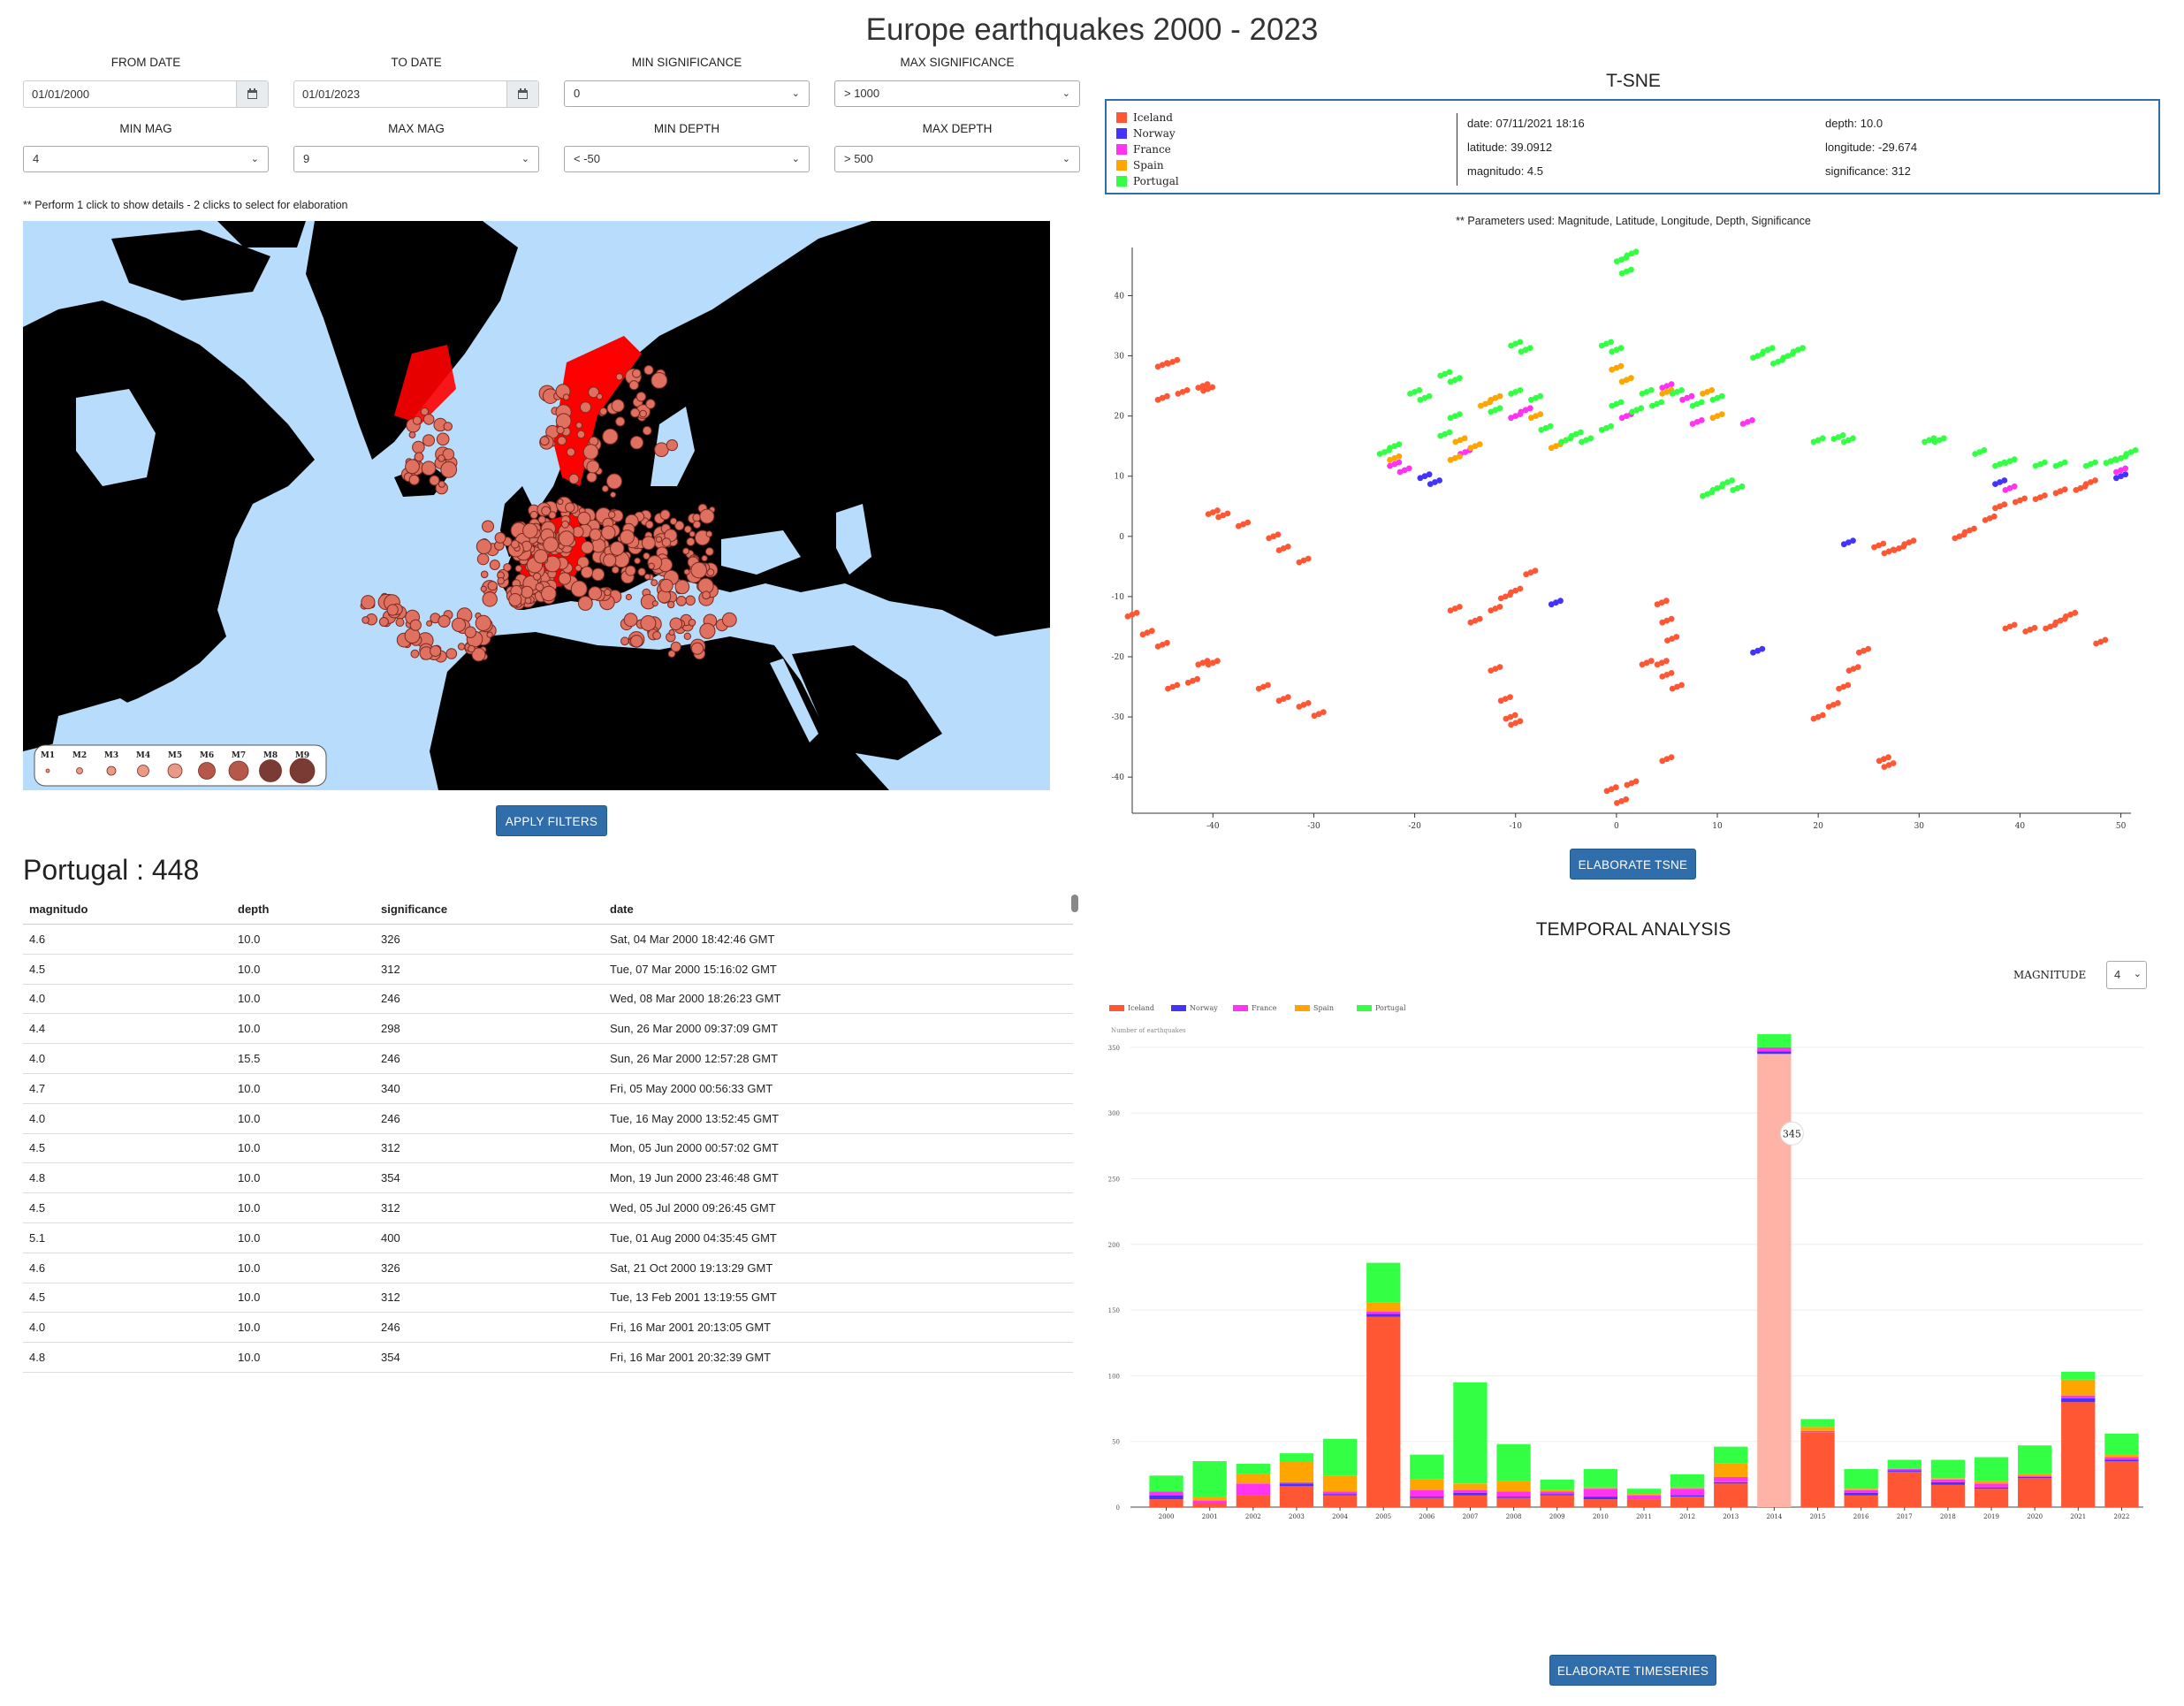 Image resolution: width=2184 pixels, height=1706 pixels. What do you see at coordinates (548, 1328) in the screenshot?
I see `table-row: 4.0 10.0 246 Fri, 16 Mar 2001 20:13:05 GMT` at bounding box center [548, 1328].